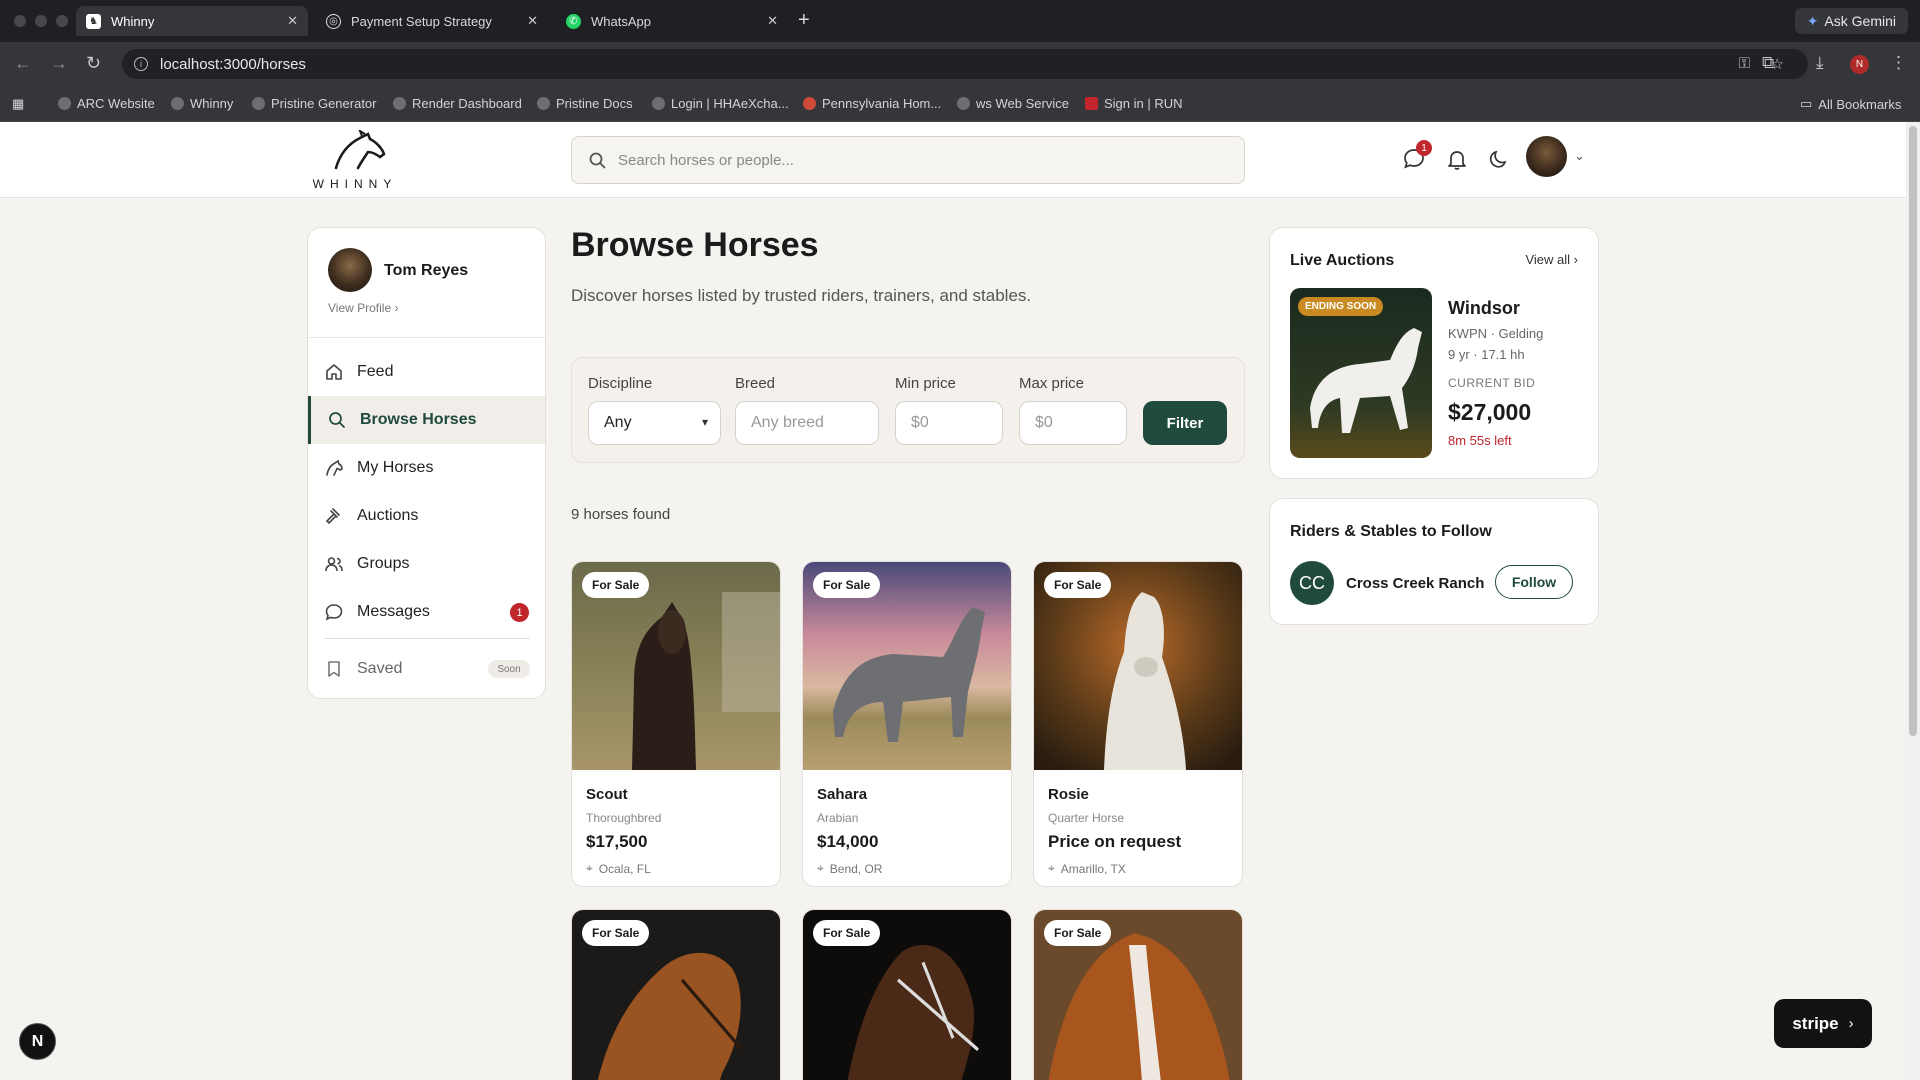 The image size is (1920, 1080). What do you see at coordinates (898, 160) in the screenshot?
I see `search-input` at bounding box center [898, 160].